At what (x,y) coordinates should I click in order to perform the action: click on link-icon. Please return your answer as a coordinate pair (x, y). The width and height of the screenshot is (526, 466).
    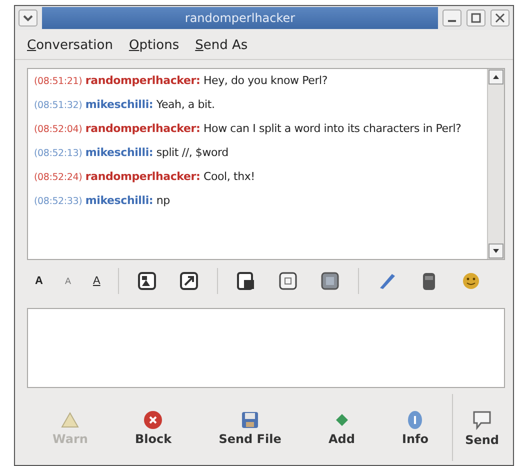
    Looking at the image, I should click on (189, 281).